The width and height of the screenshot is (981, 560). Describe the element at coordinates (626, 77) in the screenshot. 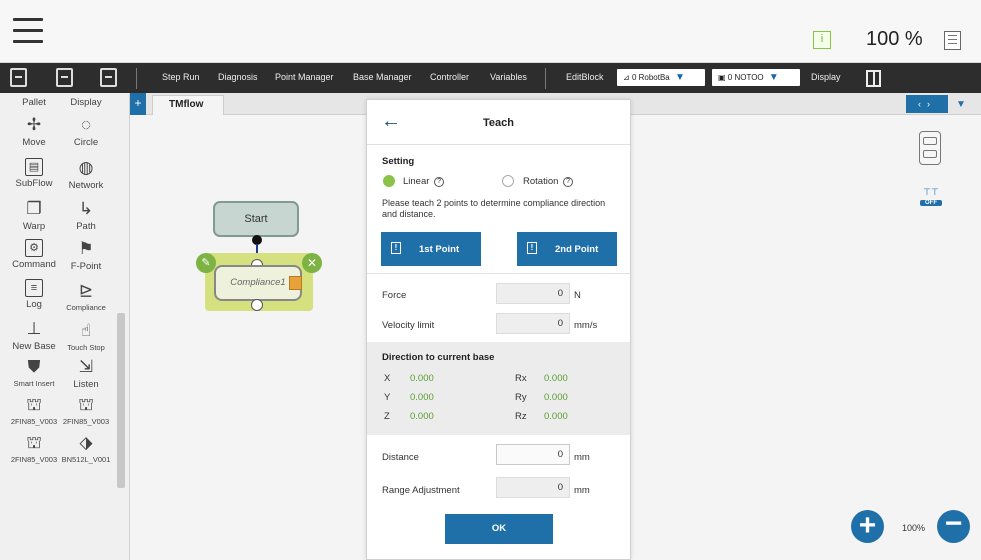

I see `robot-base-icon: ⊿` at that location.